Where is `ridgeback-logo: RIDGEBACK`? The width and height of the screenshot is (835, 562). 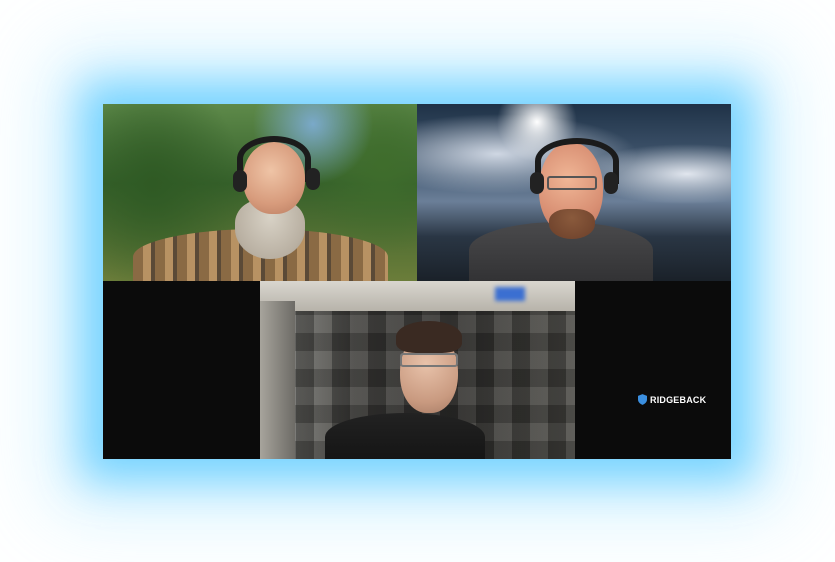
ridgeback-logo: RIDGEBACK is located at coordinates (672, 399).